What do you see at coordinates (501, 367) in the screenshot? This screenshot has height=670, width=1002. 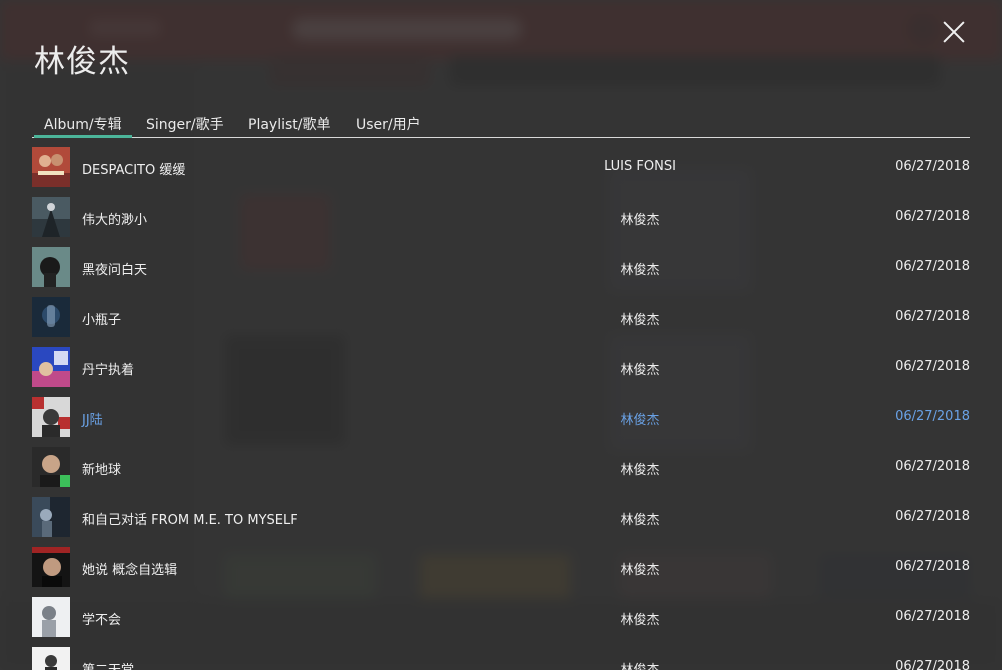 I see `album-row: 丹宁执着 林俊杰 06/27/2018` at bounding box center [501, 367].